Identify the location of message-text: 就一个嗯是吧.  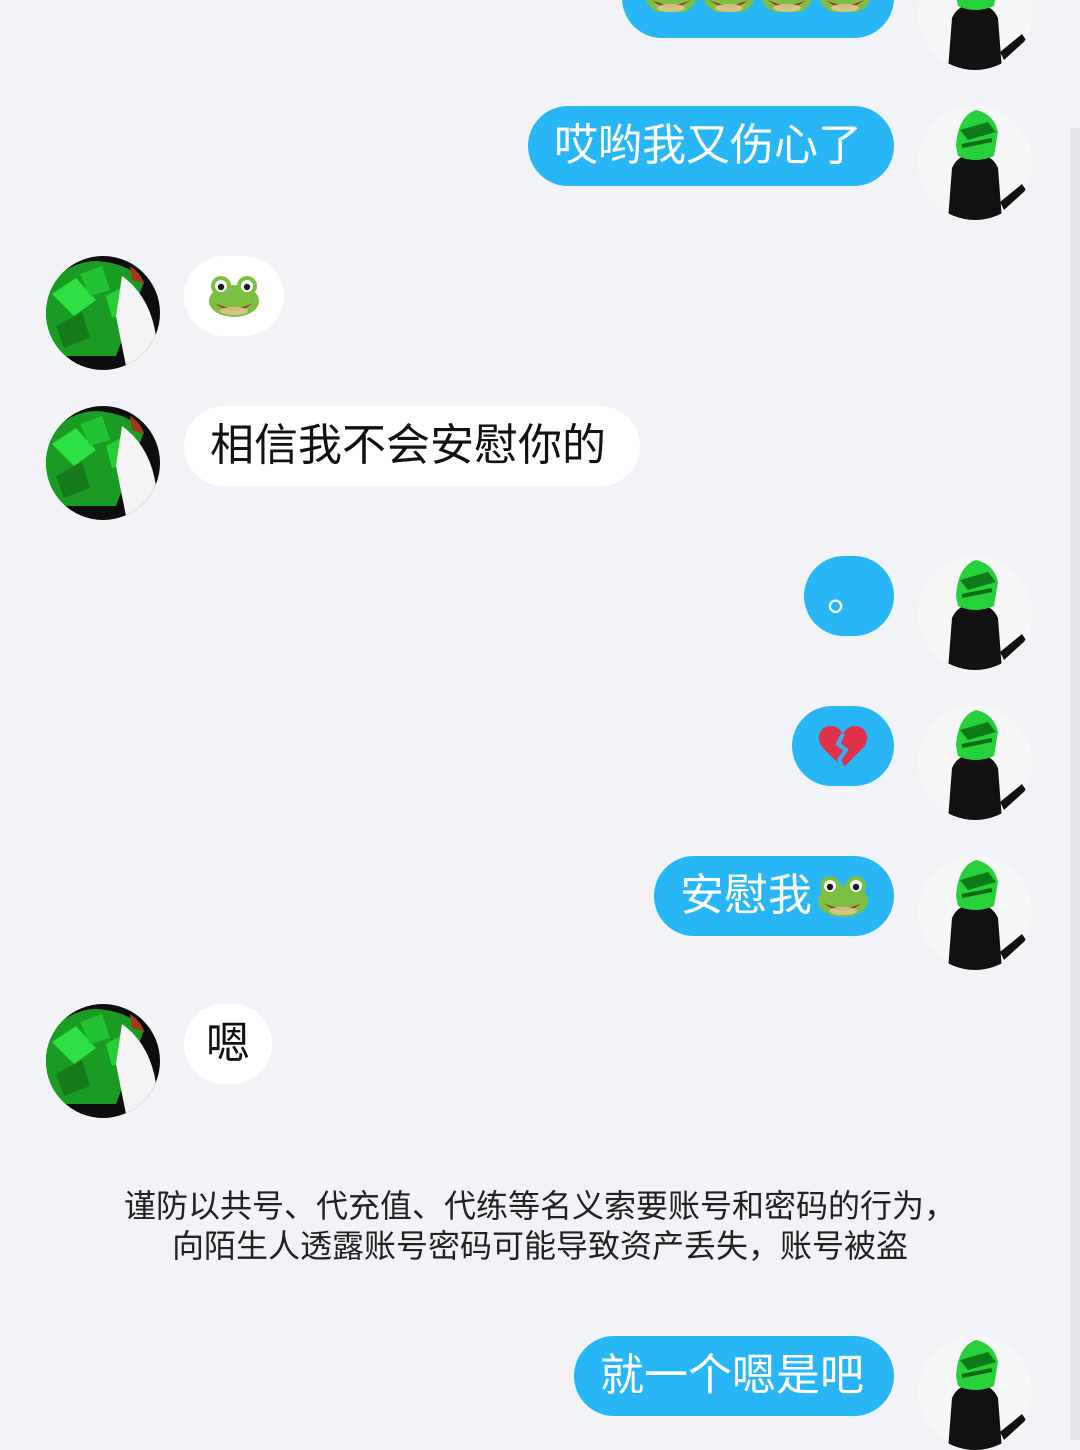
(732, 1375).